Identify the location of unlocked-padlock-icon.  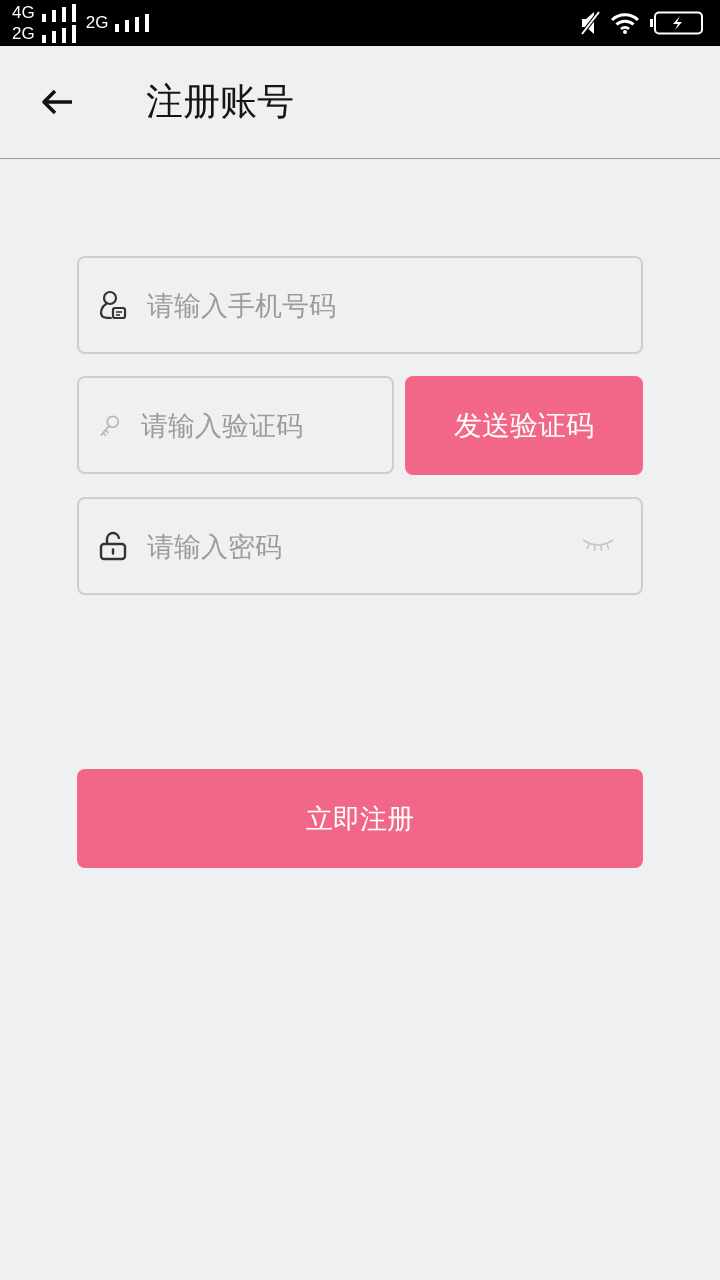
(113, 546).